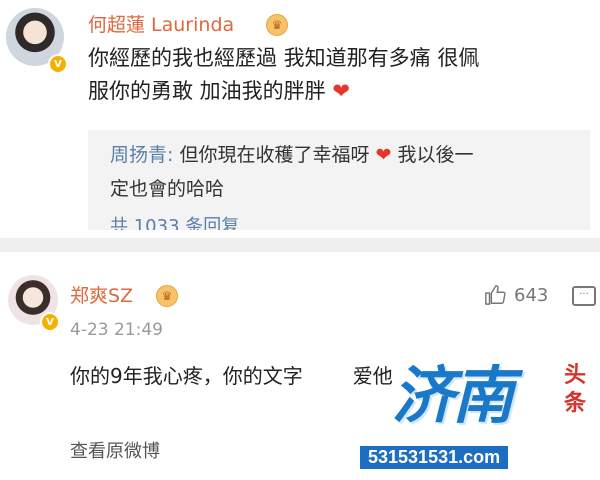 Image resolution: width=600 pixels, height=480 pixels. I want to click on comment-text: 你的9年我心疼，你的文字 爱他, so click(231, 376).